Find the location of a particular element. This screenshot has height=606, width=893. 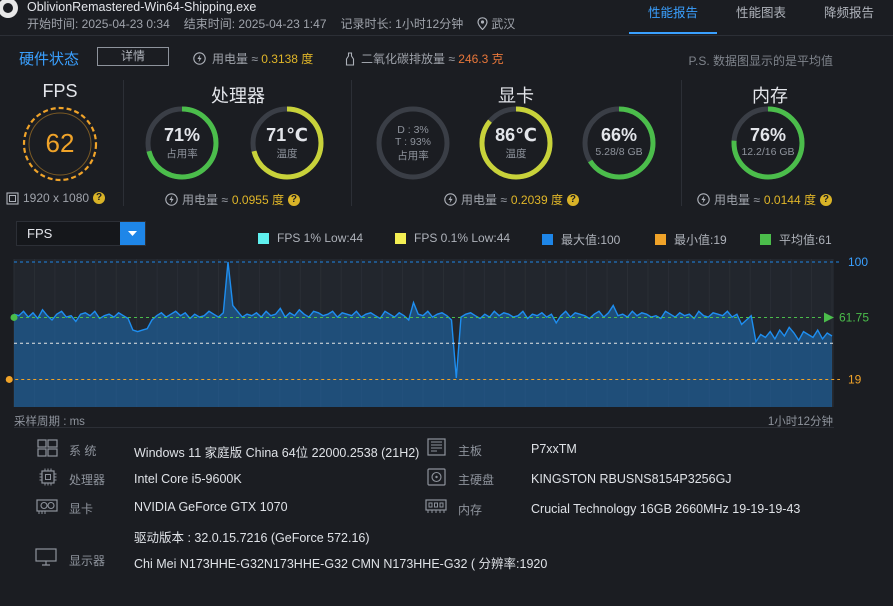

os-label: 系 统 is located at coordinates (83, 451).